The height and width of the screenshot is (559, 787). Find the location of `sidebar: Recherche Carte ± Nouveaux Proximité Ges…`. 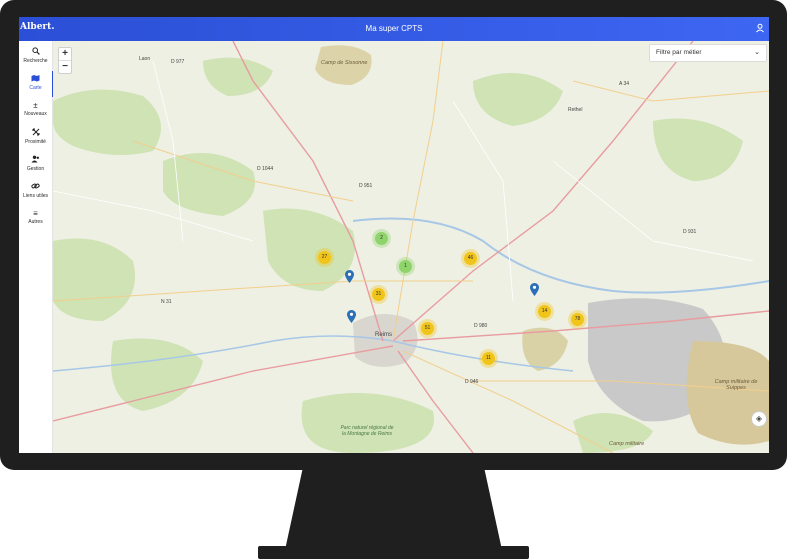

sidebar: Recherche Carte ± Nouveaux Proximité Ges… is located at coordinates (36, 247).